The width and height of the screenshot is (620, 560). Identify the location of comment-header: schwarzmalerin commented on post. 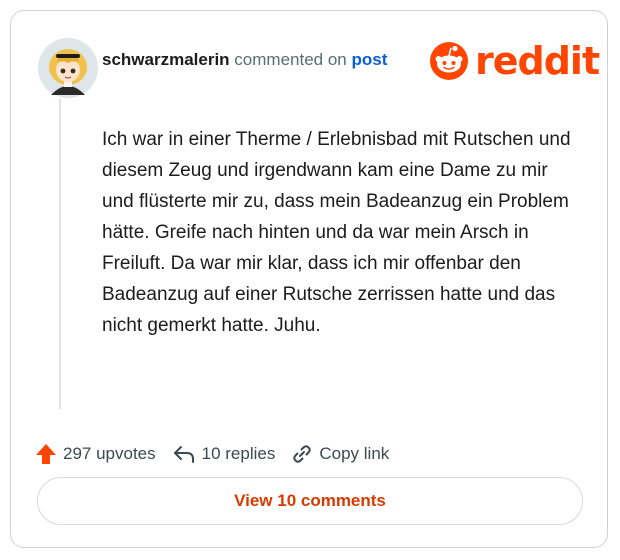
(244, 60).